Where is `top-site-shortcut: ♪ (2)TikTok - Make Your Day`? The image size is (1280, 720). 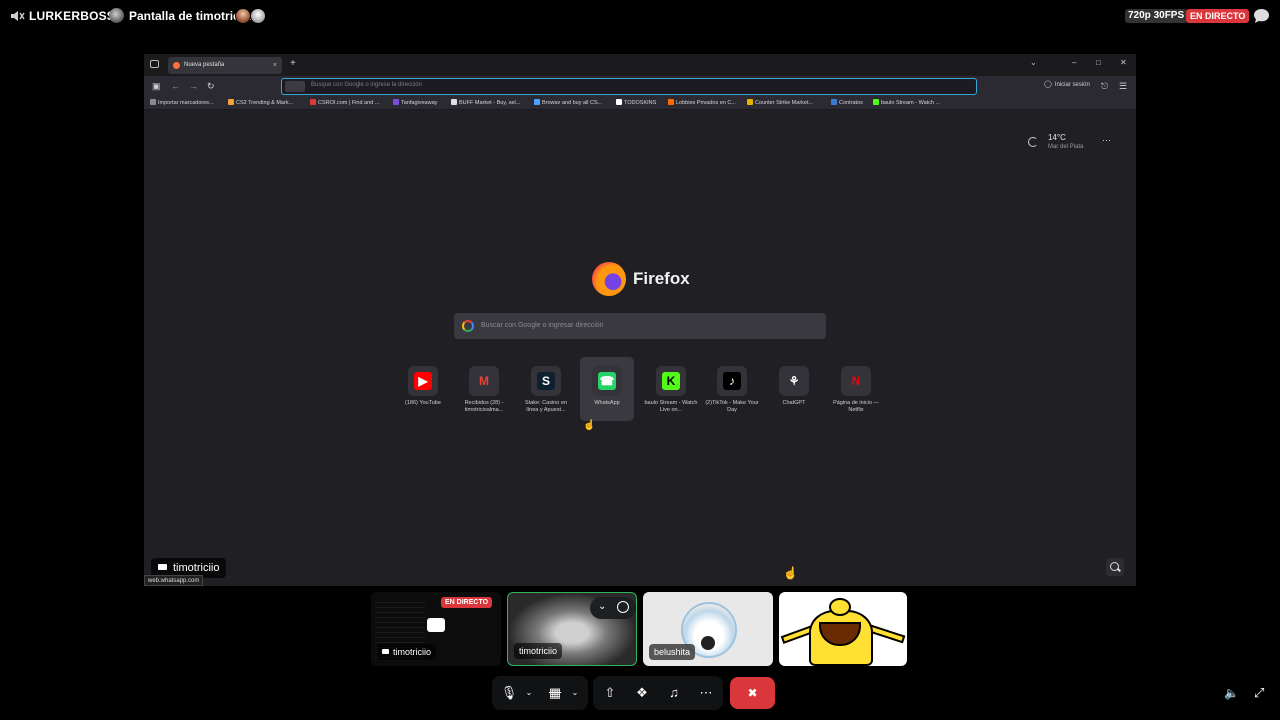 top-site-shortcut: ♪ (2)TikTok - Make Your Day is located at coordinates (732, 390).